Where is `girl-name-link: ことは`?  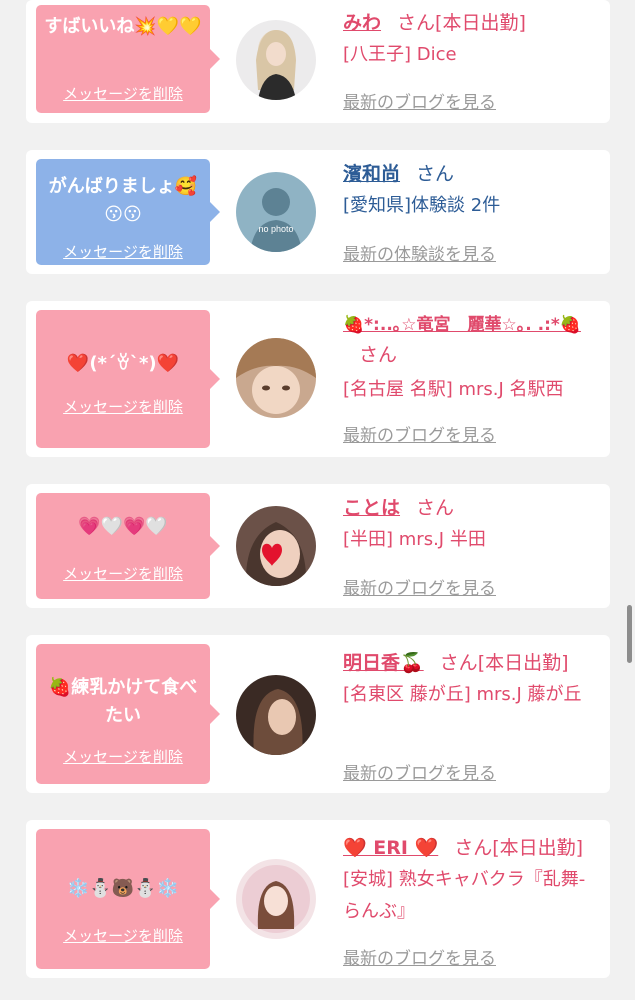
girl-name-link: ことは is located at coordinates (371, 508).